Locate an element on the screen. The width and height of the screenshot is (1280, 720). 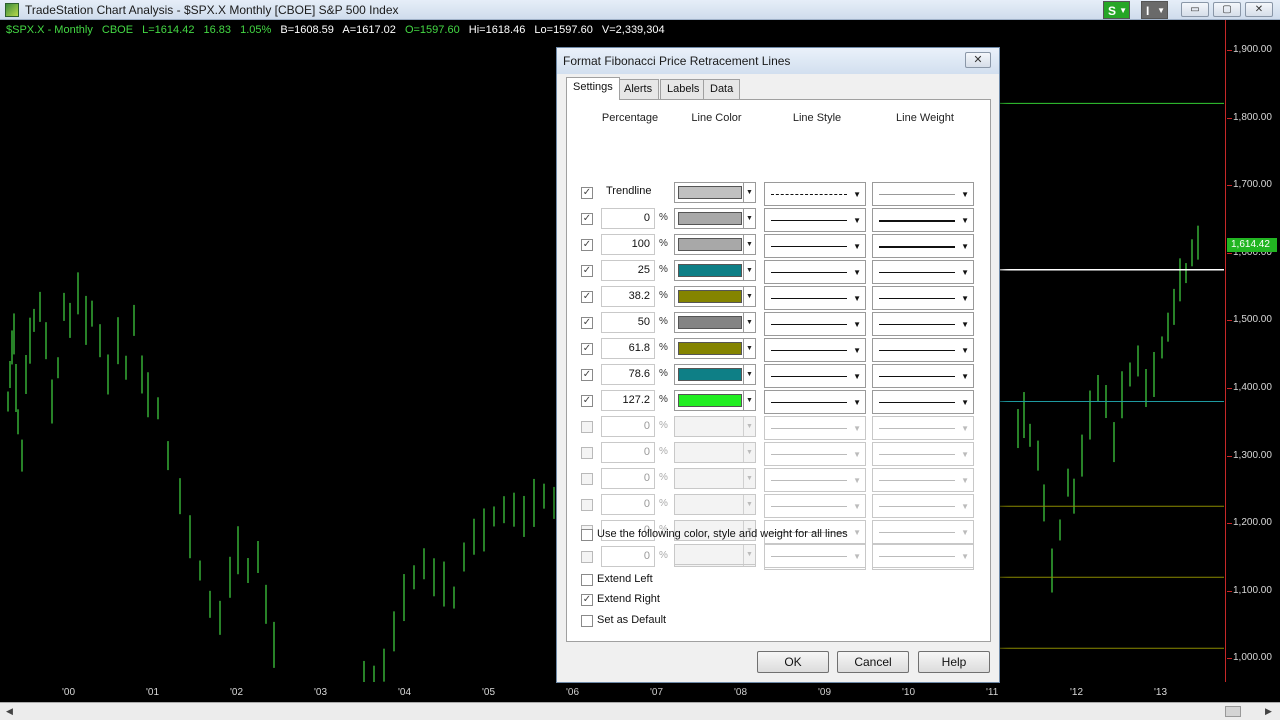
set-default-checkbox is located at coordinates (587, 621).